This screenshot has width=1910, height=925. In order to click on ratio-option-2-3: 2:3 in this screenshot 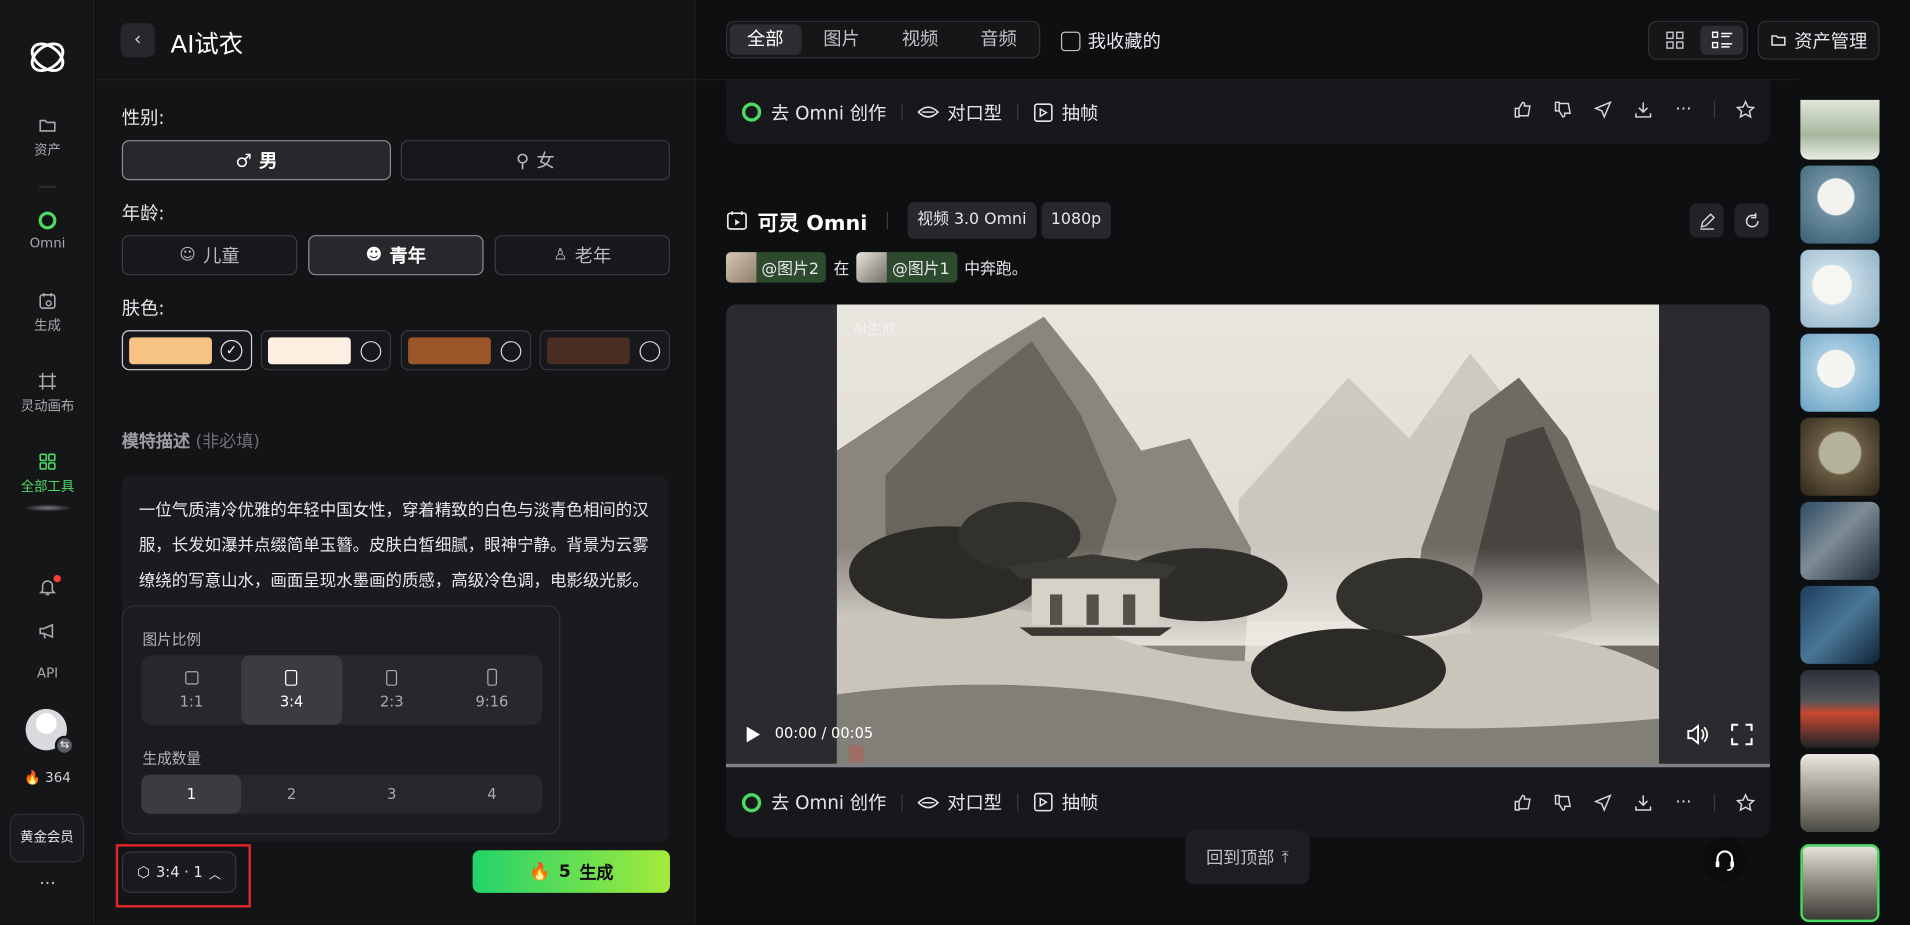, I will do `click(392, 689)`.